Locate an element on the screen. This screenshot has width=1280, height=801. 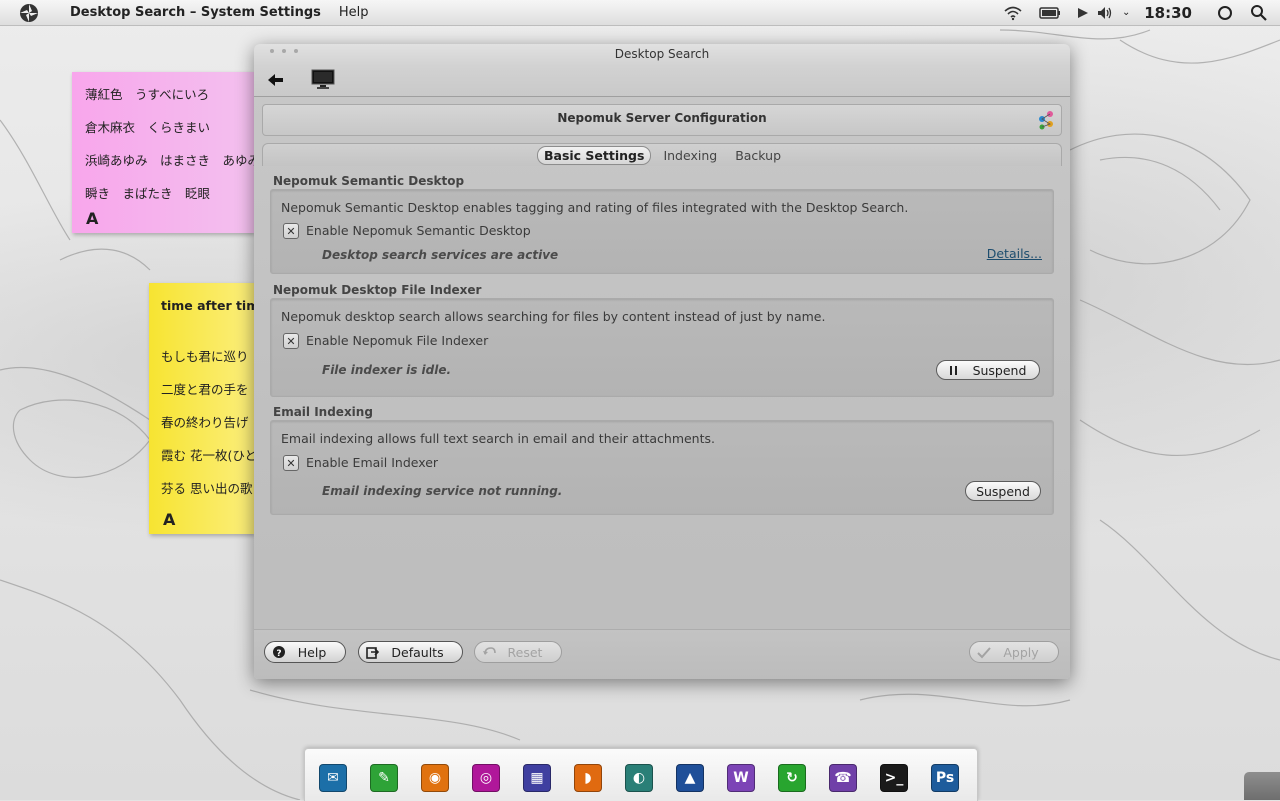
dock: ✉ ✎ ◉ ◎ ▦ ◗ ◐ ▲ W ↻ ☎ >_ Ps is located at coordinates (641, 774).